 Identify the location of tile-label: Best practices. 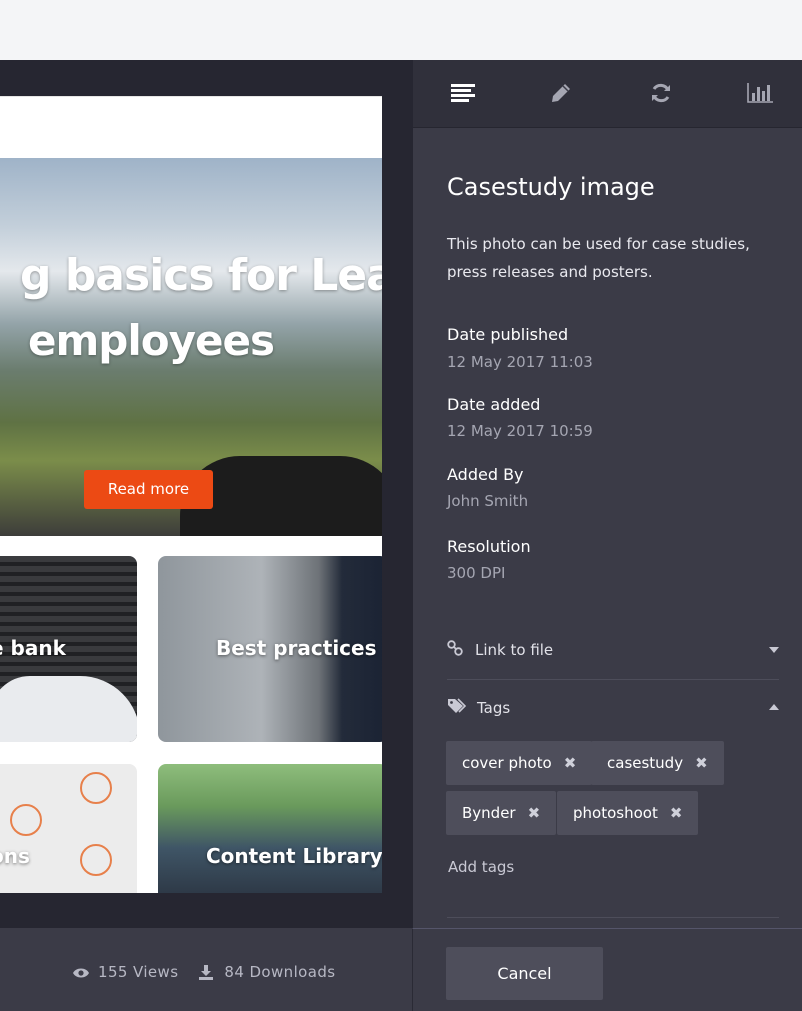
(296, 648).